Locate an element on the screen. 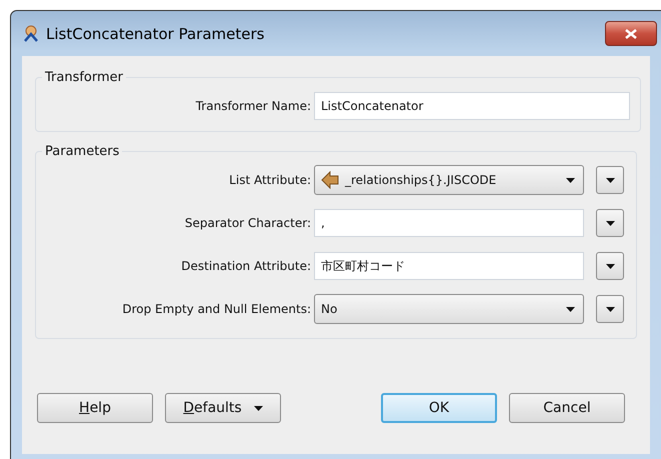  group-title: Parameters is located at coordinates (82, 151).